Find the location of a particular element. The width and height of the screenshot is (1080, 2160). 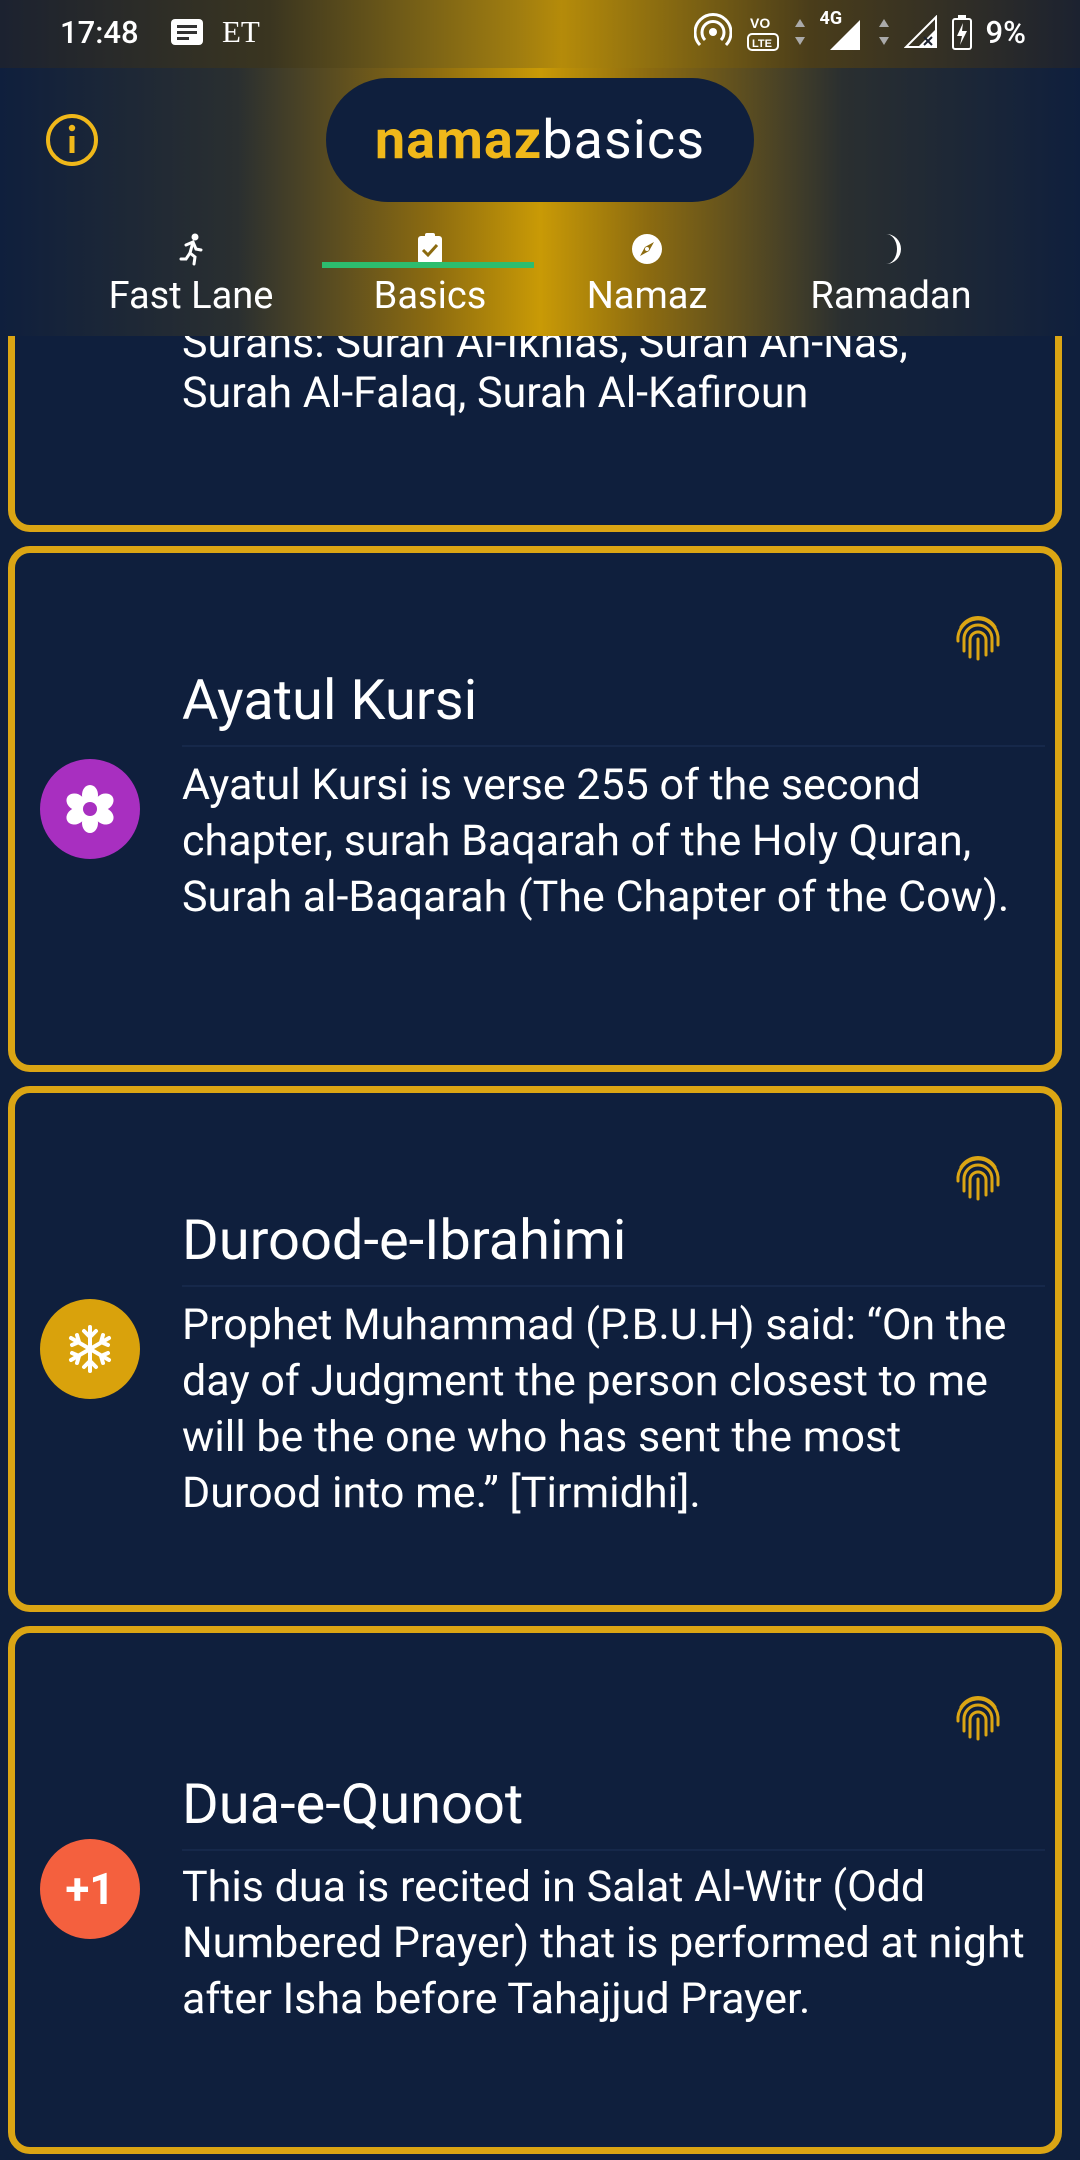

badge-plus-one: +1 is located at coordinates (90, 1889).